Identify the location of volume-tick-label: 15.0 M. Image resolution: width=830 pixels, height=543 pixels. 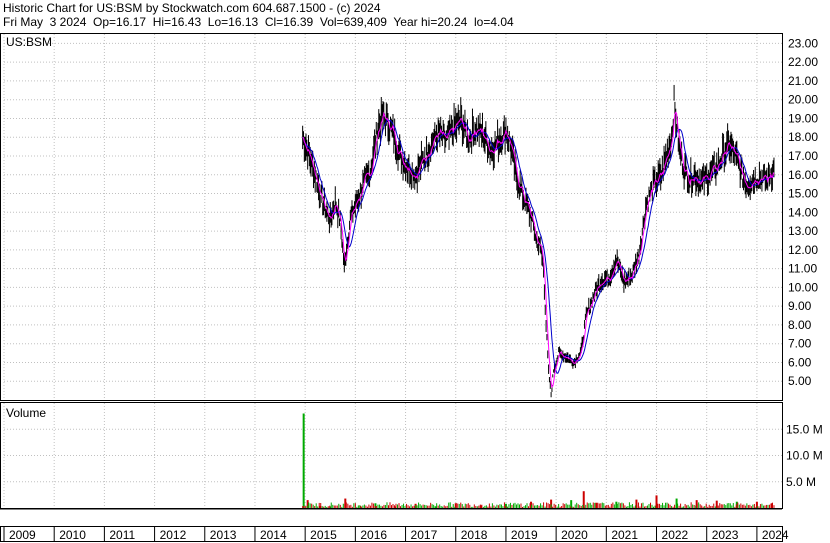
(804, 429).